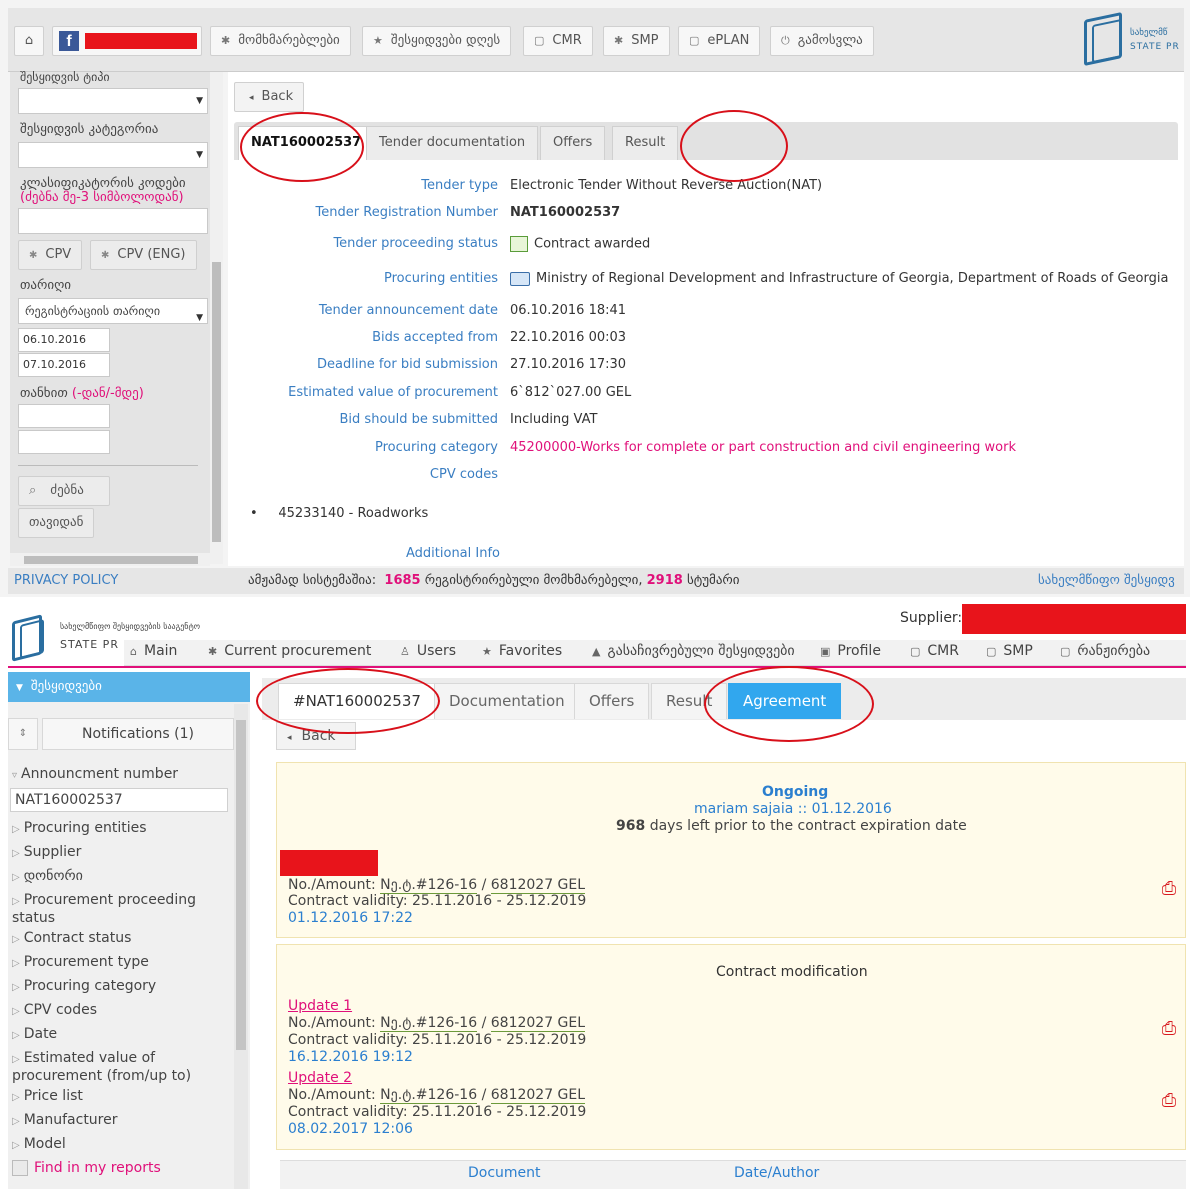 The image size is (1190, 1189). I want to click on divider, so click(108, 465).